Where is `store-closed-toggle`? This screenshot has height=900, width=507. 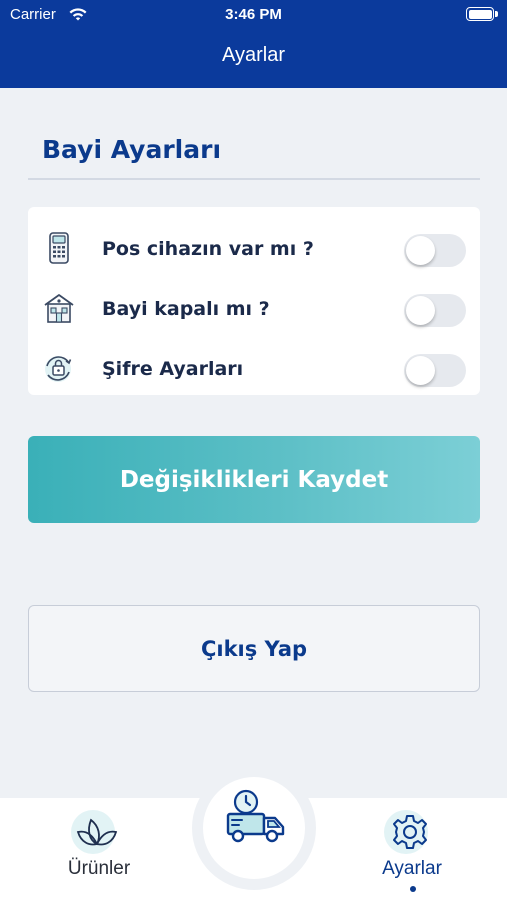 store-closed-toggle is located at coordinates (435, 310).